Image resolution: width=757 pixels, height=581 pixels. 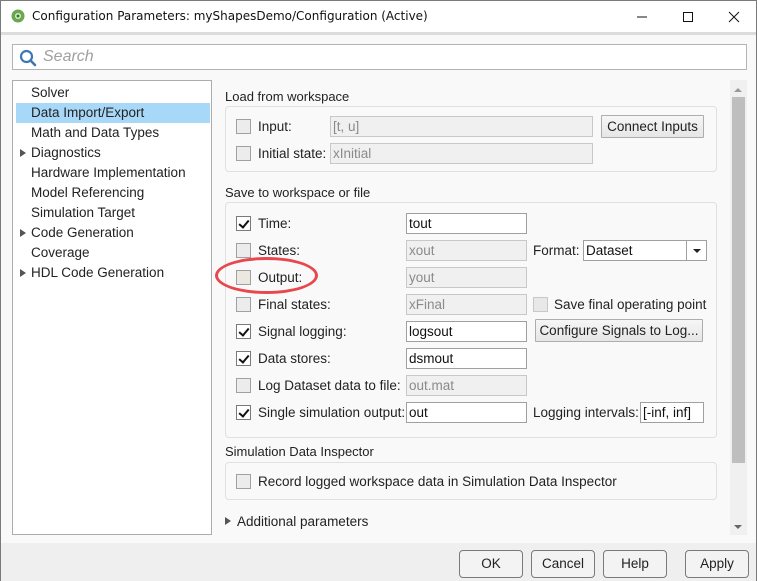 I want to click on save-final-op-checkbox, so click(x=540, y=304).